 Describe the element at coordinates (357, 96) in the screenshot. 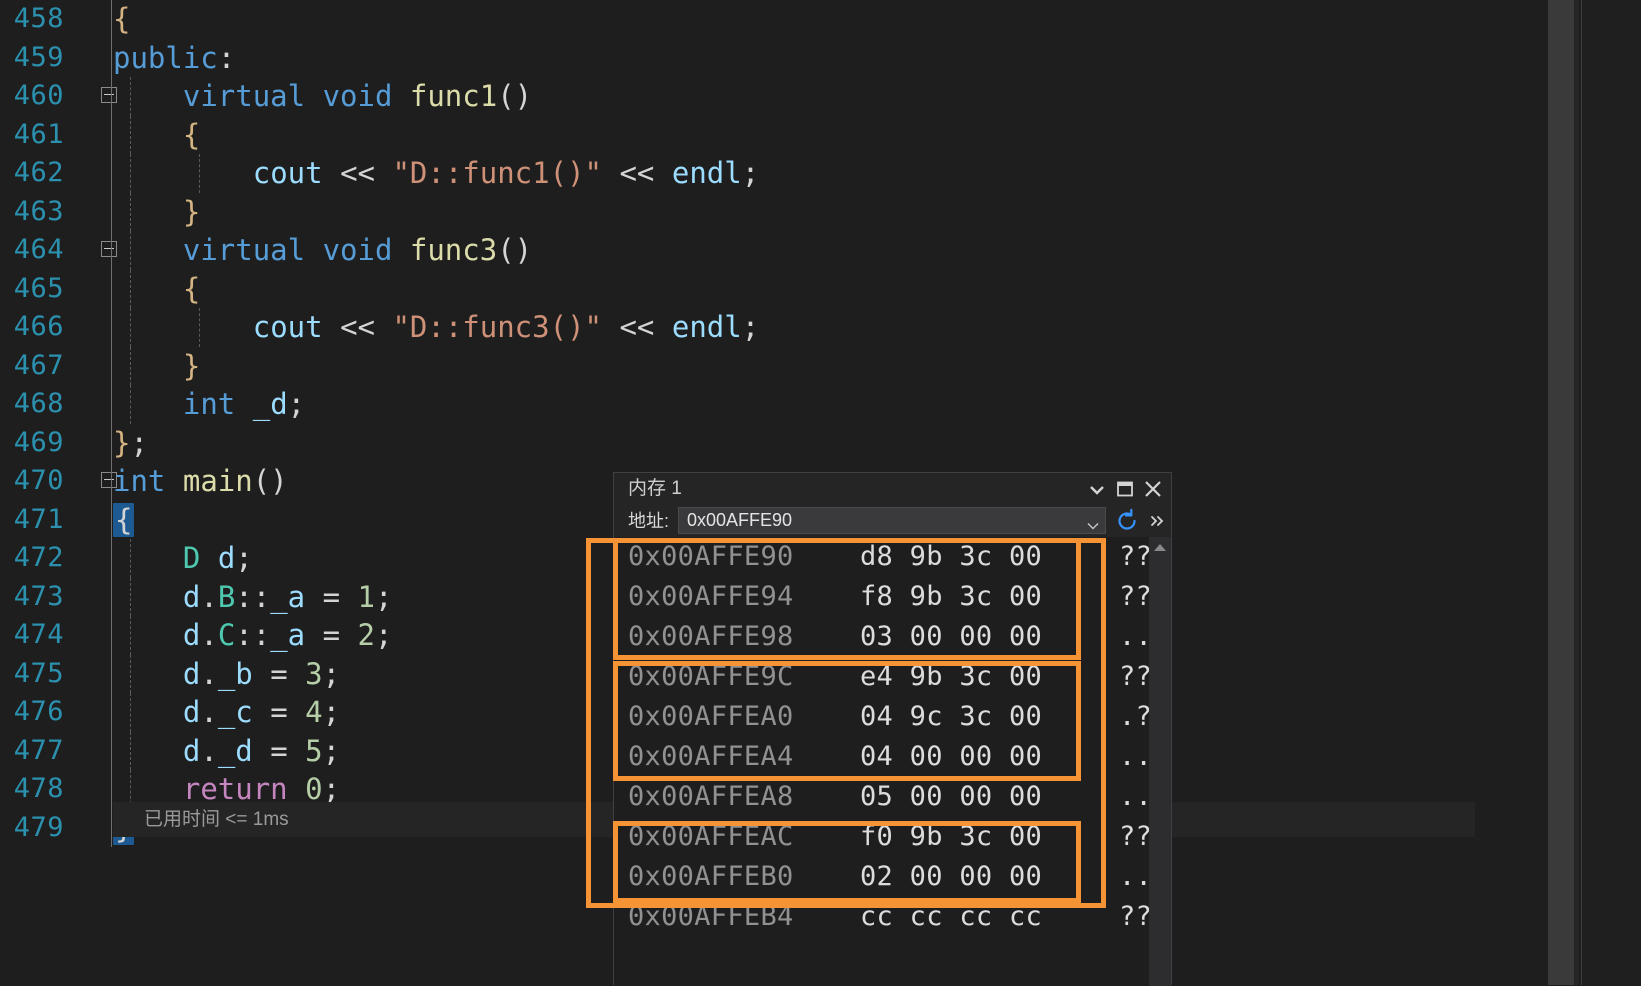

I see `code-line-text: virtual void func1()` at that location.